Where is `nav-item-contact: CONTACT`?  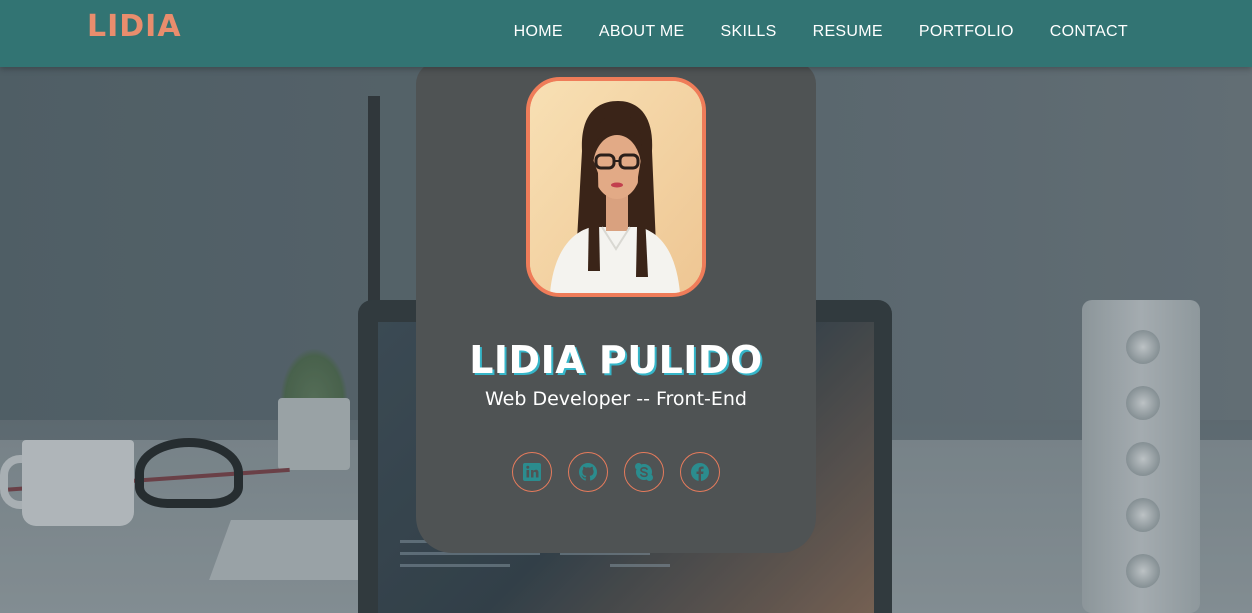
nav-item-contact: CONTACT is located at coordinates (1089, 31).